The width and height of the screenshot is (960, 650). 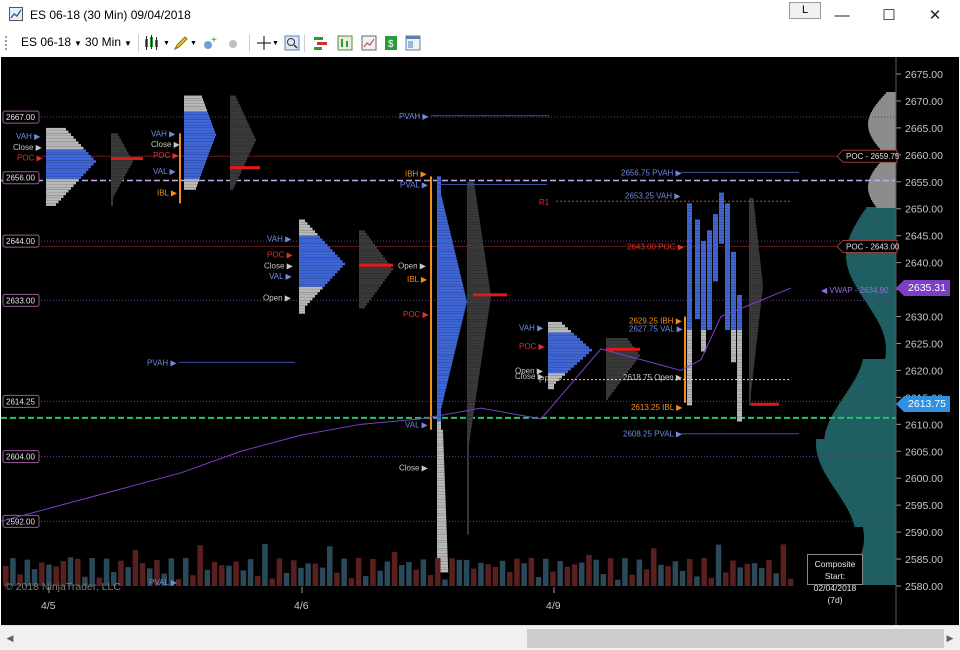 I want to click on profile-label: Close ▶, so click(x=530, y=376).